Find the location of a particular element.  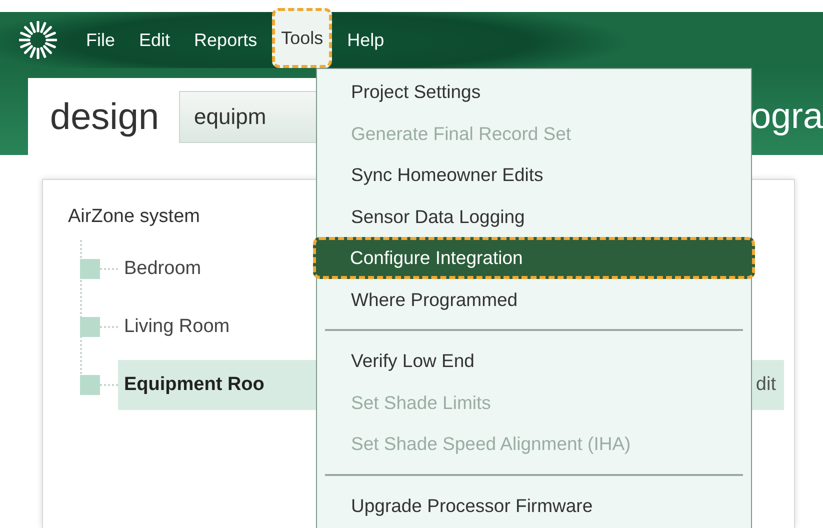

menu-bar-item: Reports is located at coordinates (225, 40).